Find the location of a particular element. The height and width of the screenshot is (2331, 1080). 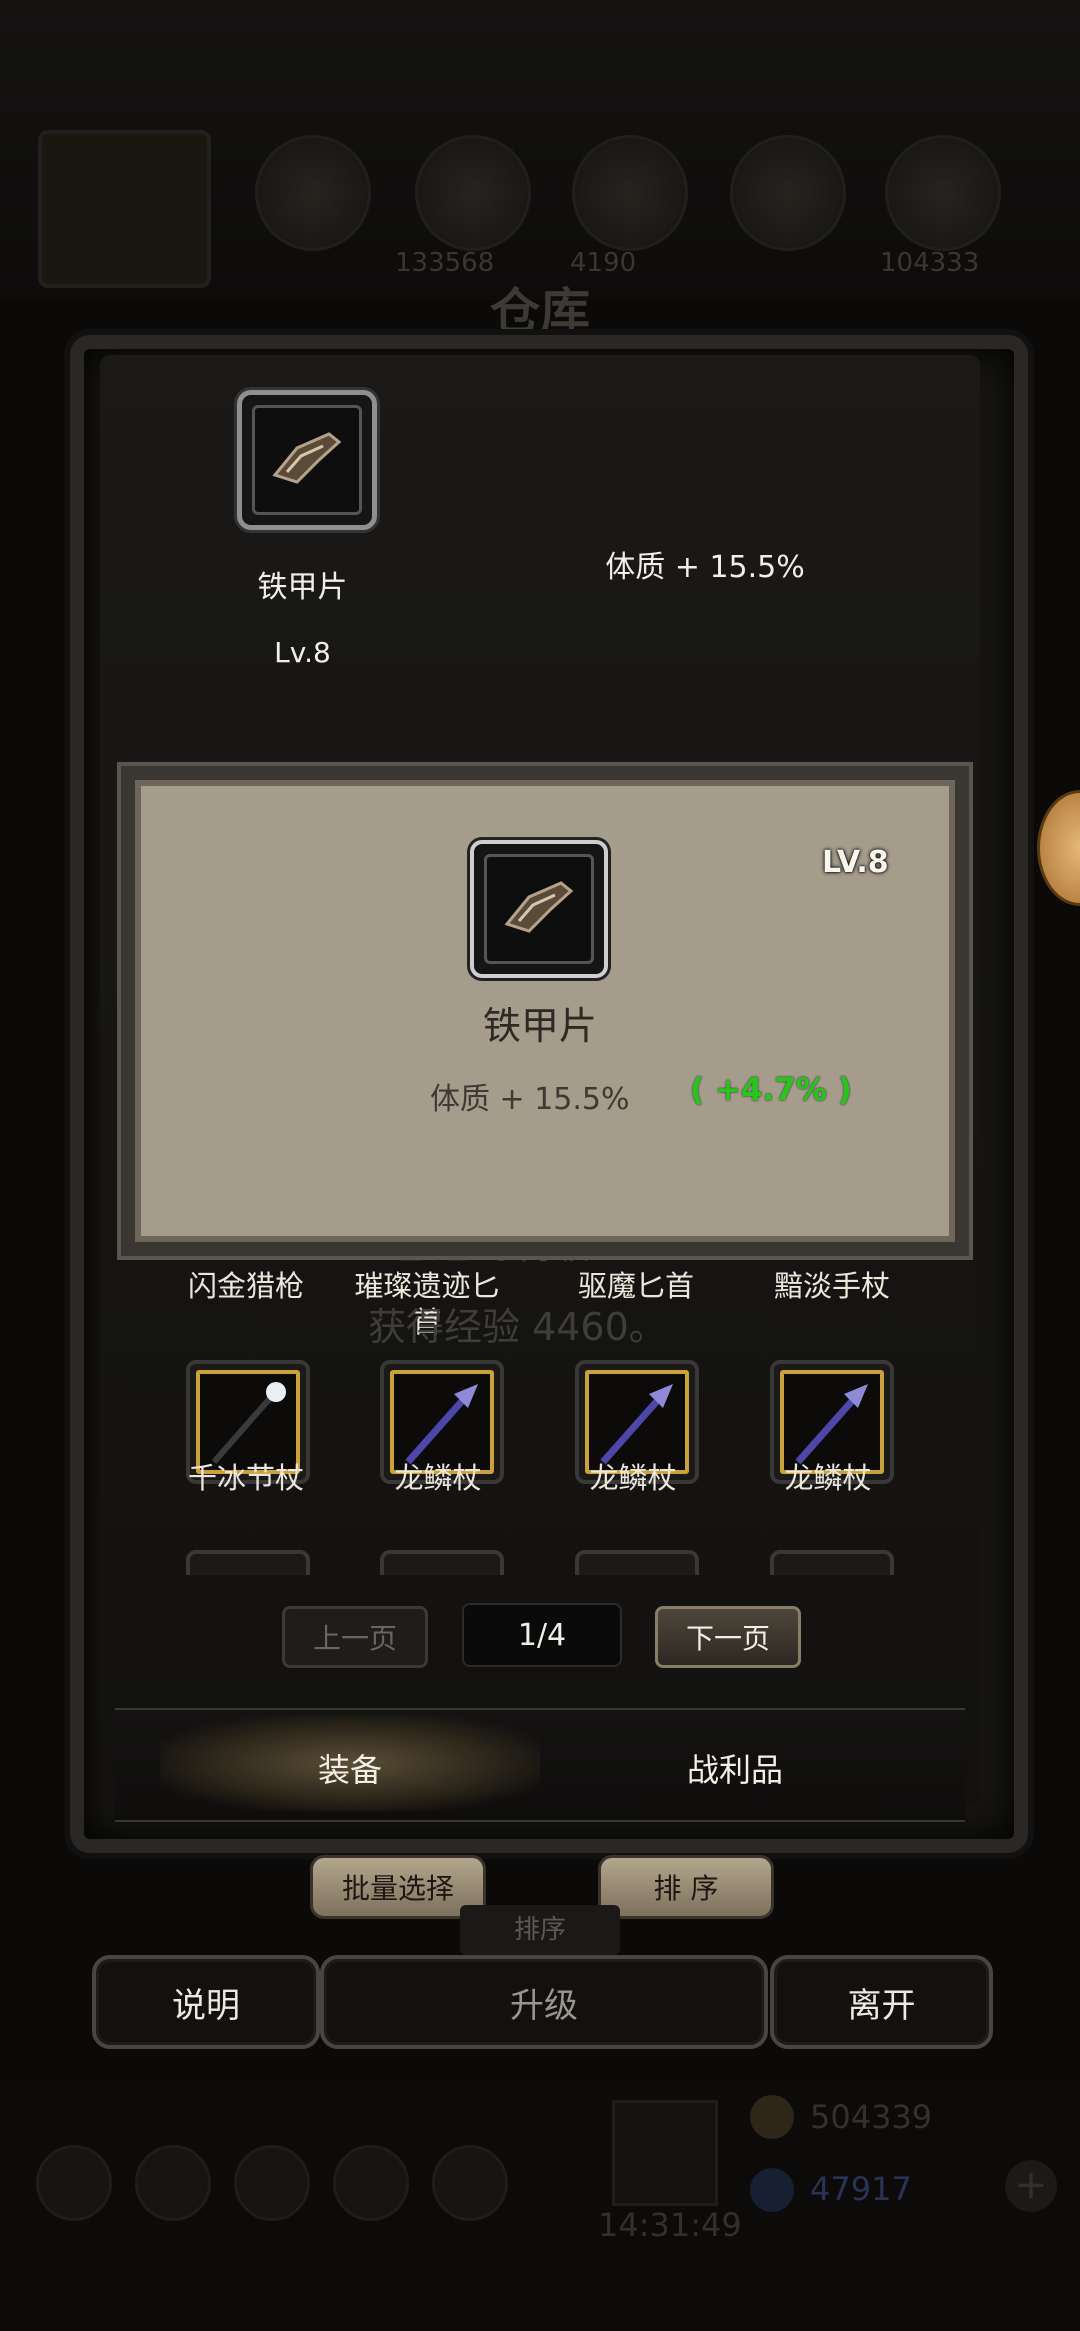

bg-coin-count: 504339 is located at coordinates (871, 2117).